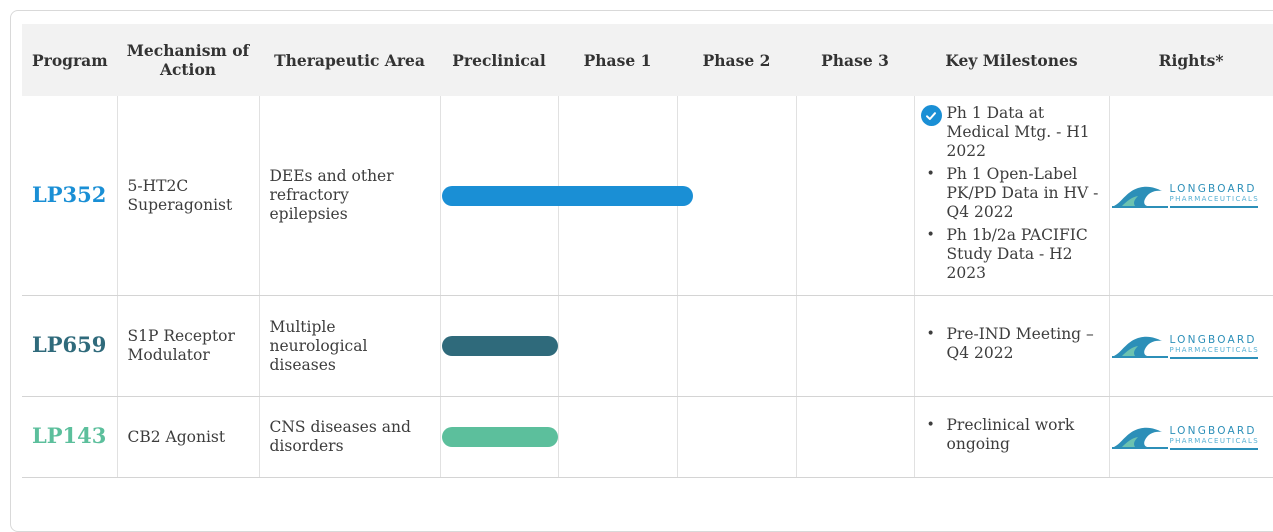 This screenshot has width=1273, height=532. Describe the element at coordinates (69, 435) in the screenshot. I see `program-name: LP143` at that location.